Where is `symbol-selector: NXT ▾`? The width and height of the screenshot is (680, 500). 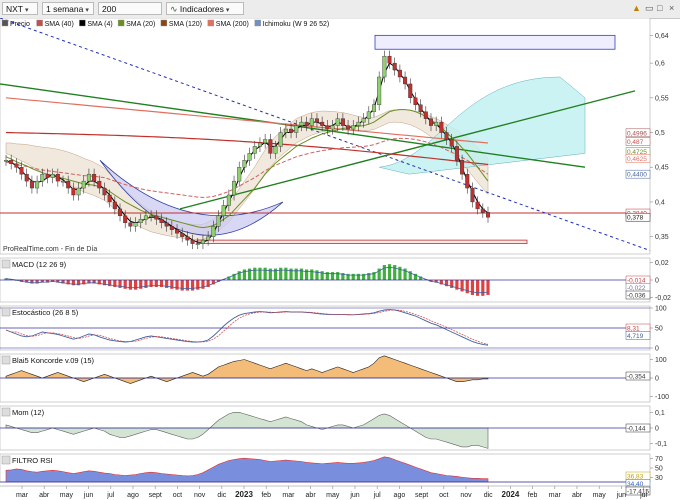
symbol-selector: NXT ▾ is located at coordinates (20, 8).